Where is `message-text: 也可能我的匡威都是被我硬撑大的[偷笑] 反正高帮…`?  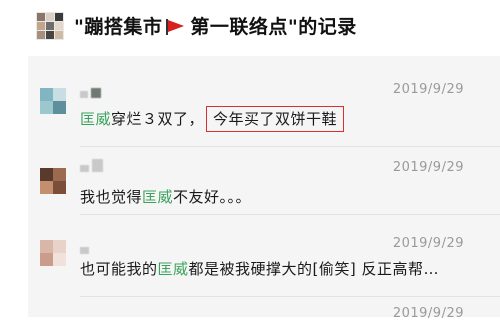 message-text: 也可能我的匡威都是被我硬撑大的[偷笑] 反正高帮… is located at coordinates (260, 269).